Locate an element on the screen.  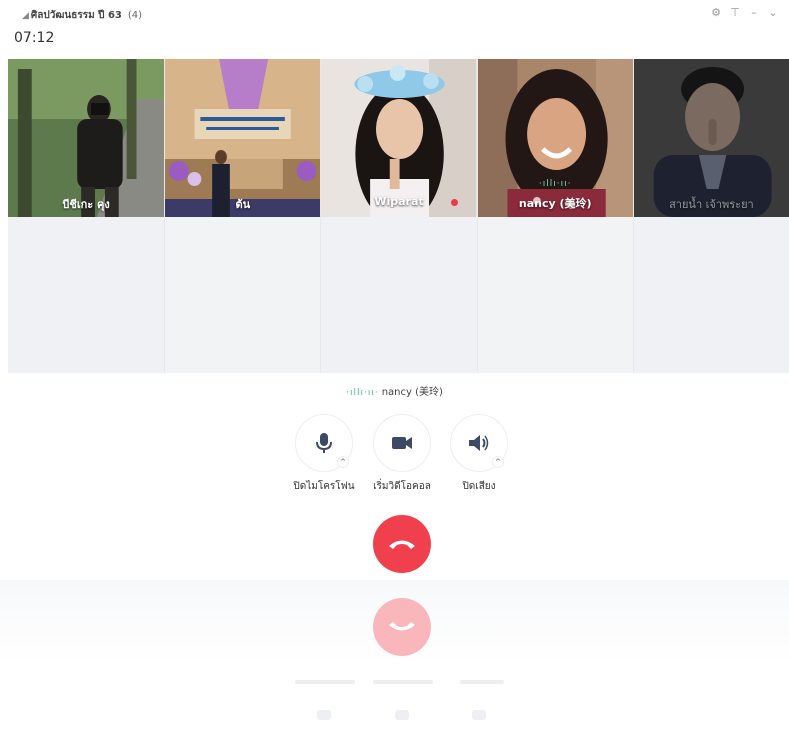
active-speaker: ·ıllı·ıı· nancy (美玲) is located at coordinates (394, 390).